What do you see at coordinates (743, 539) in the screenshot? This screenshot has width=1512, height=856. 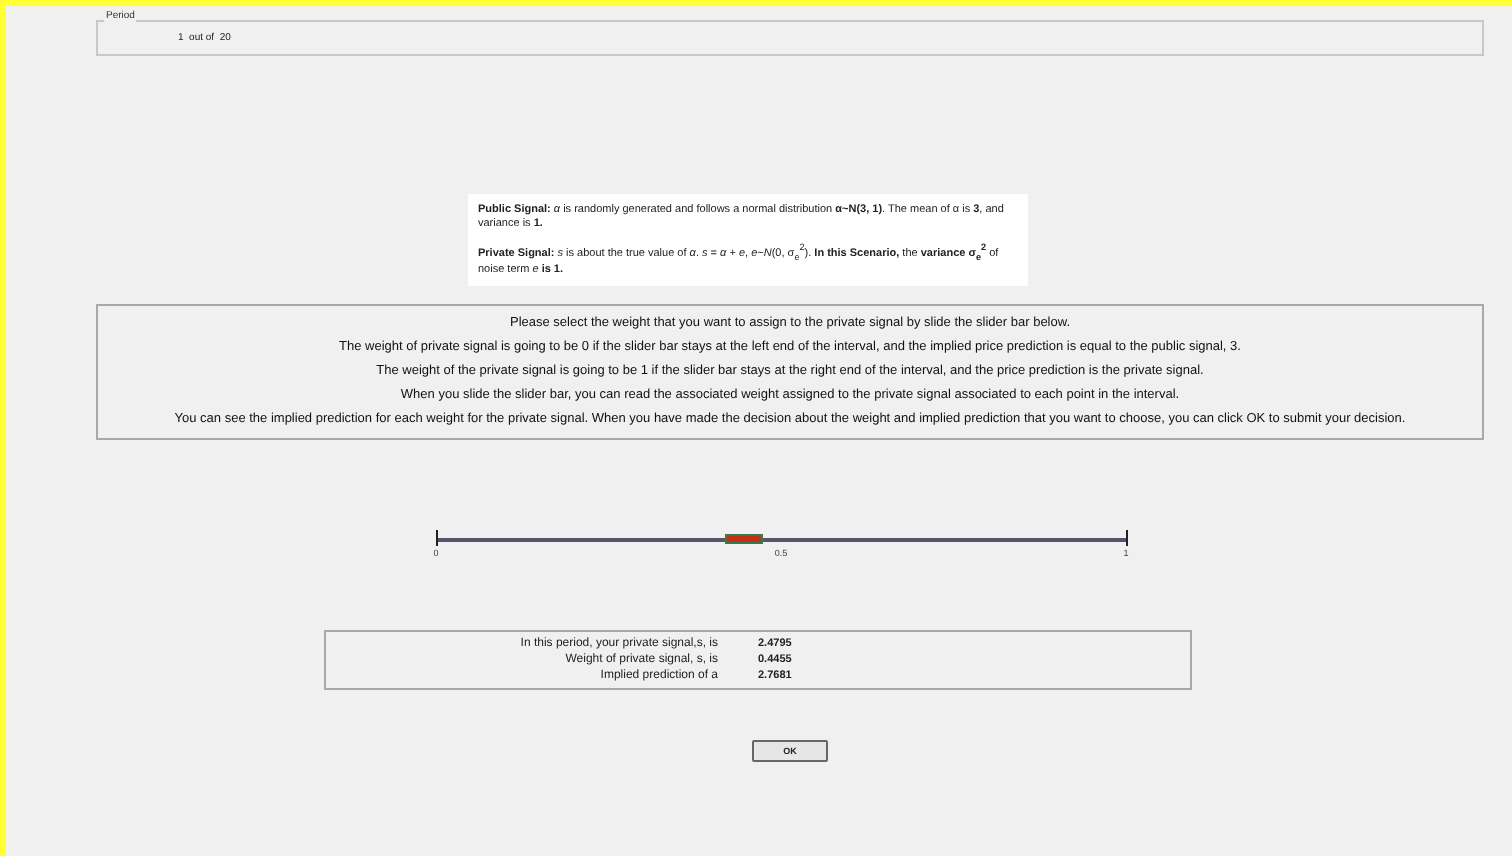 I see `slider-thumb` at bounding box center [743, 539].